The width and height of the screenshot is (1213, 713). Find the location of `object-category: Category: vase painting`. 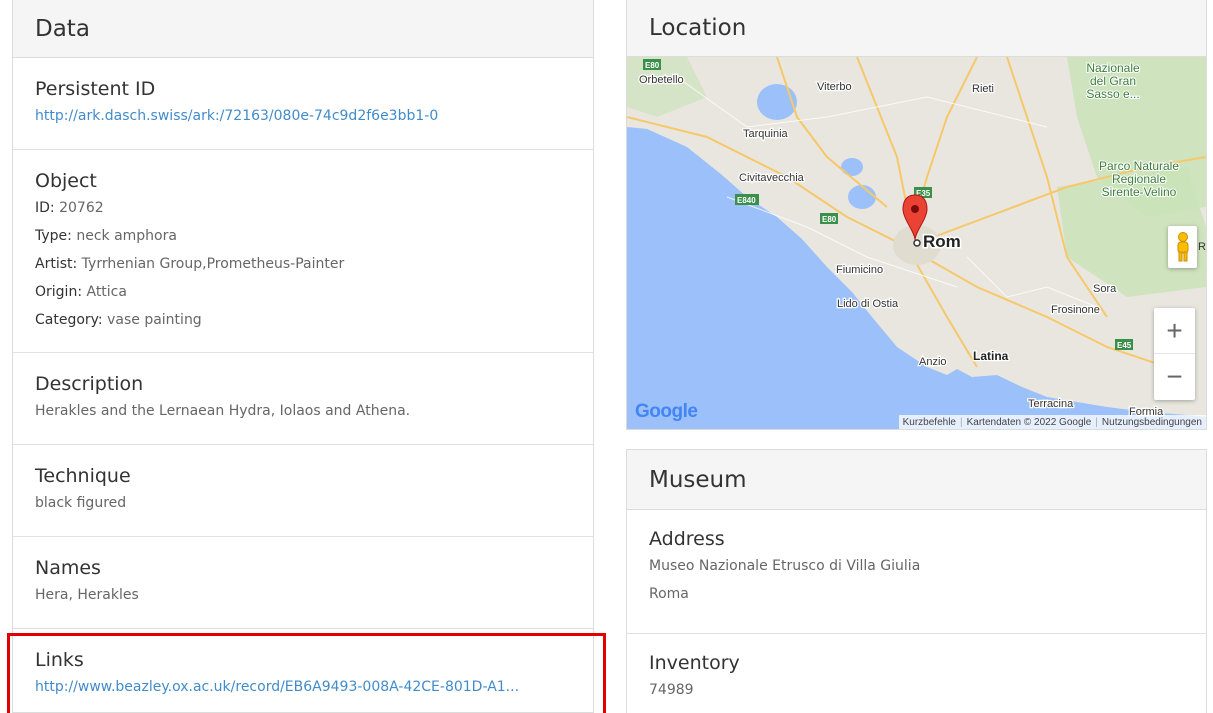

object-category: Category: vase painting is located at coordinates (303, 320).